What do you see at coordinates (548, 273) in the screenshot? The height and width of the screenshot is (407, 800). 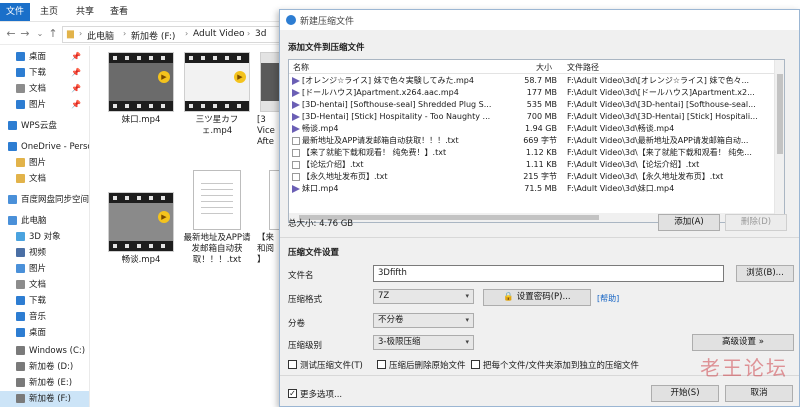 I see `filename-input: 3Dfifth` at bounding box center [548, 273].